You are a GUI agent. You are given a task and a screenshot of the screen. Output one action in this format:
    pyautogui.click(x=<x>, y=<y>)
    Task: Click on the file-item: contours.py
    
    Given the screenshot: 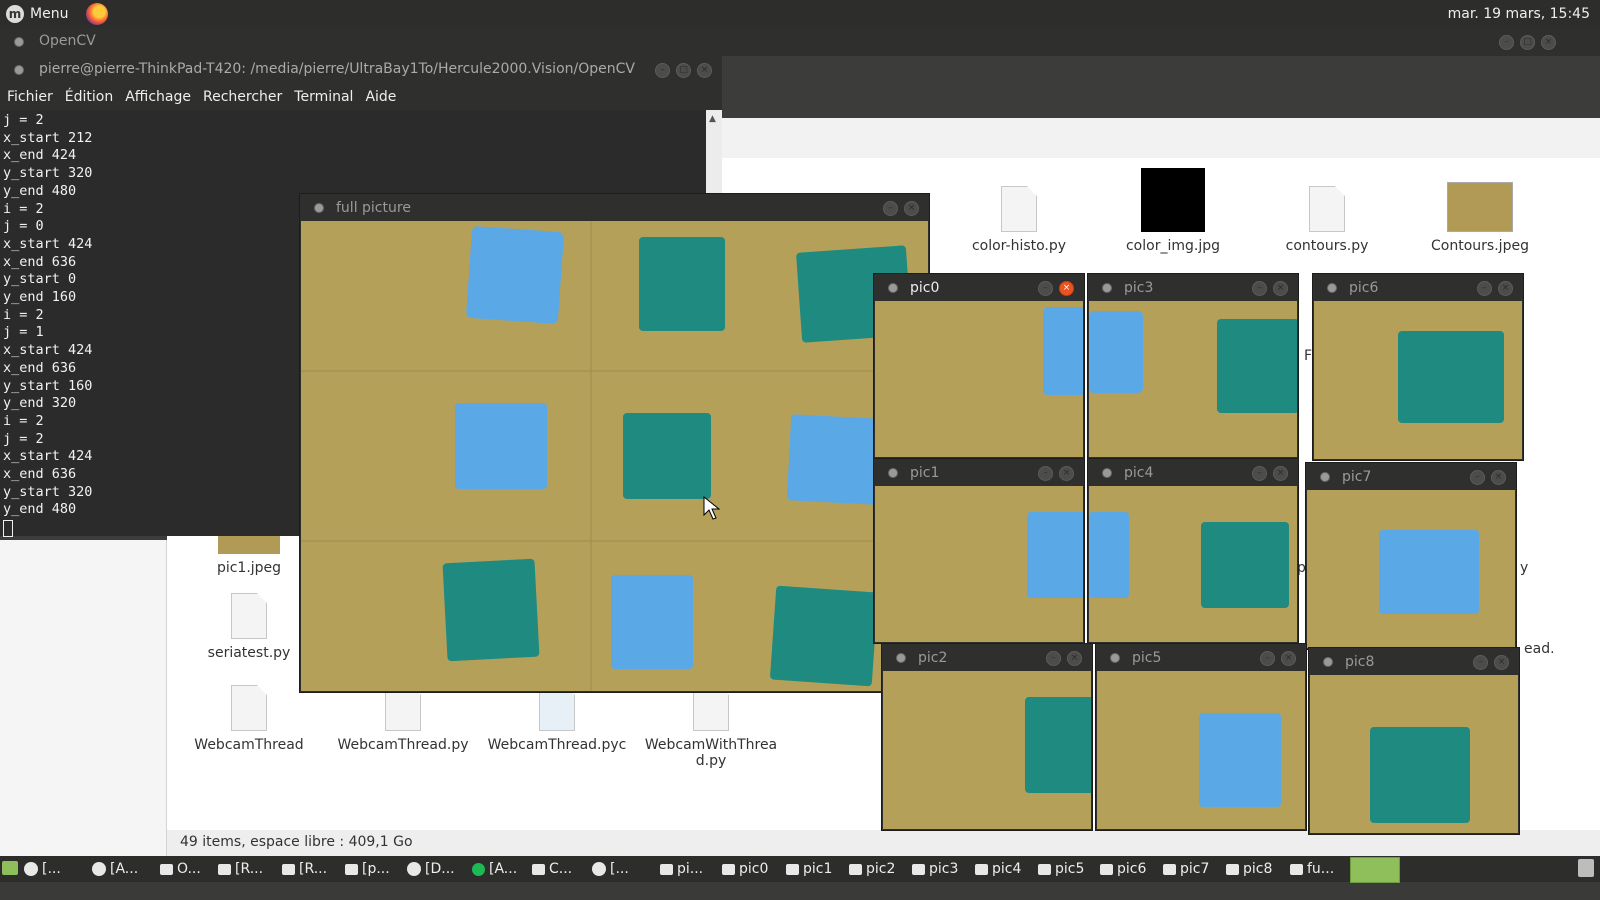 What is the action you would take?
    pyautogui.click(x=1327, y=220)
    